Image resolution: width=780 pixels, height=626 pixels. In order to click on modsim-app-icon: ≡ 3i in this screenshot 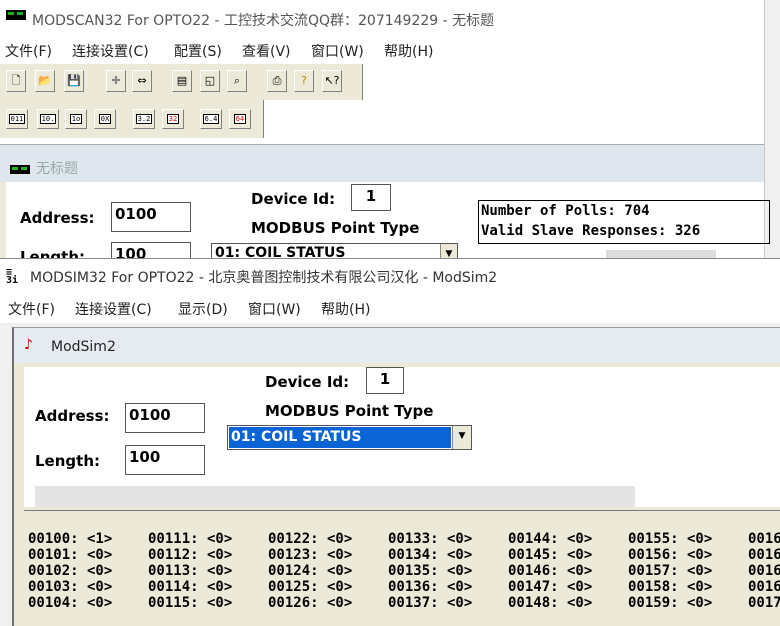, I will do `click(12, 276)`.